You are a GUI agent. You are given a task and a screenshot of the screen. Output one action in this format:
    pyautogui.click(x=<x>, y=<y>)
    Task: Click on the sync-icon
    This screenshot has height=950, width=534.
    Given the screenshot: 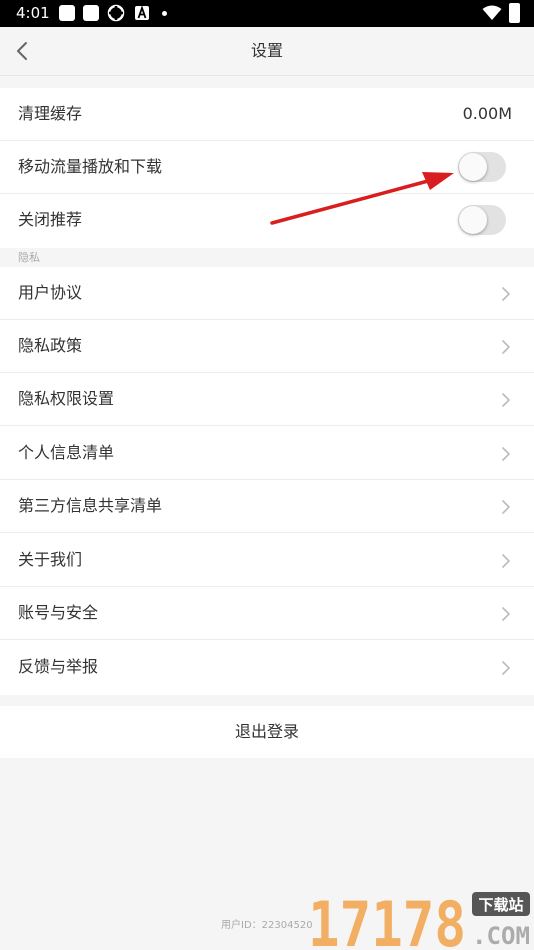 What is the action you would take?
    pyautogui.click(x=116, y=13)
    